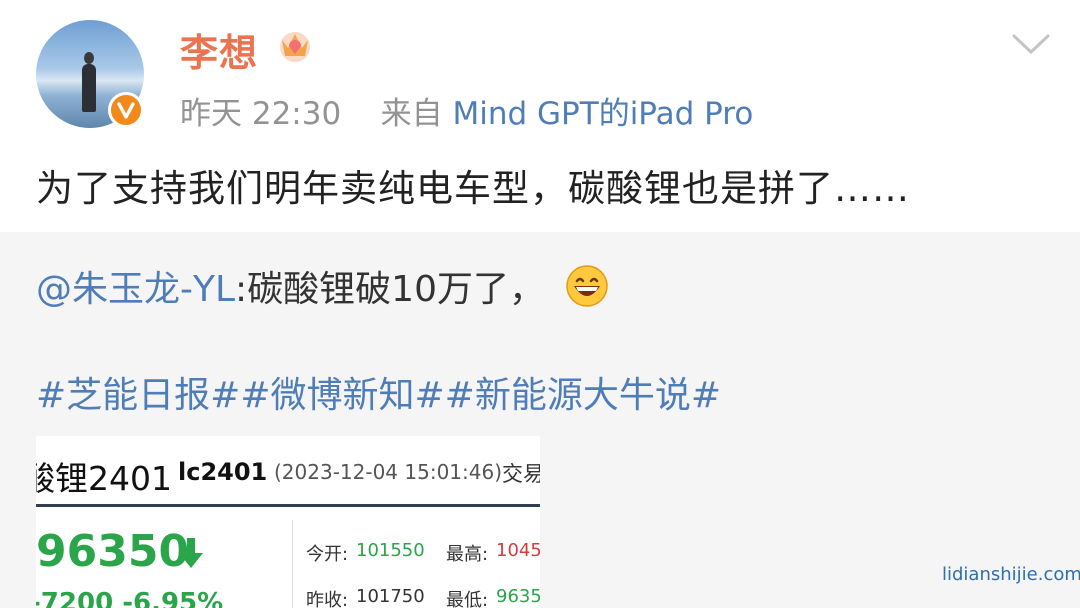  Describe the element at coordinates (327, 554) in the screenshot. I see `open-label: 今开:` at that location.